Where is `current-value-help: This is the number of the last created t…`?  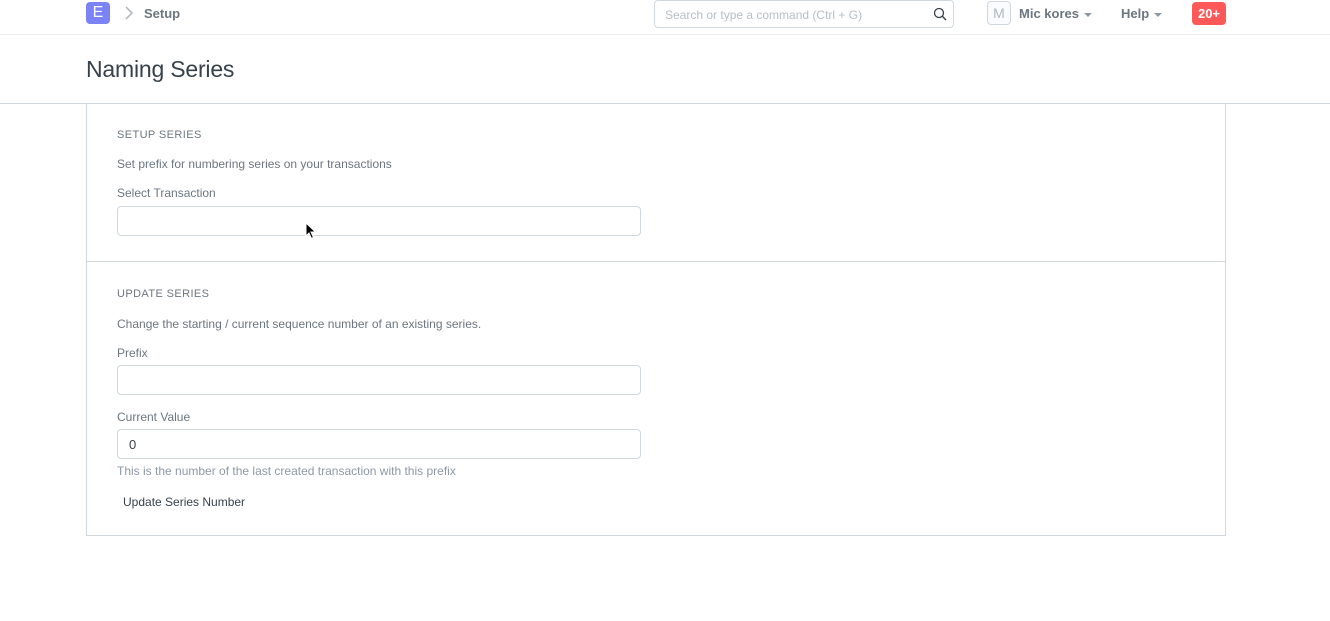 current-value-help: This is the number of the last created t… is located at coordinates (286, 471).